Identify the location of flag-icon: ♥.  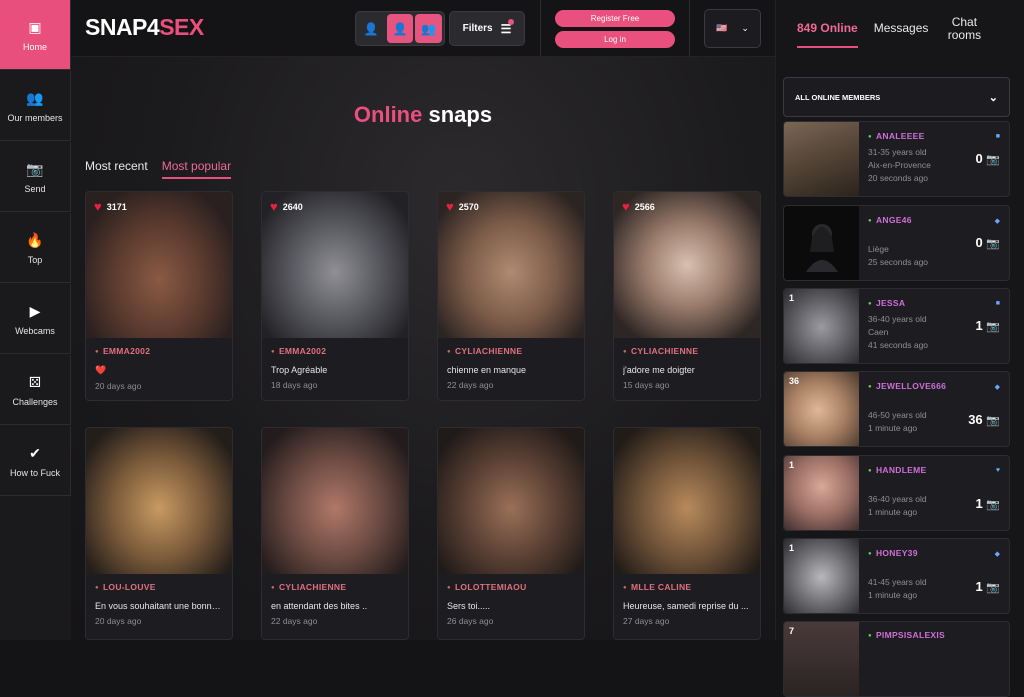
(997, 470).